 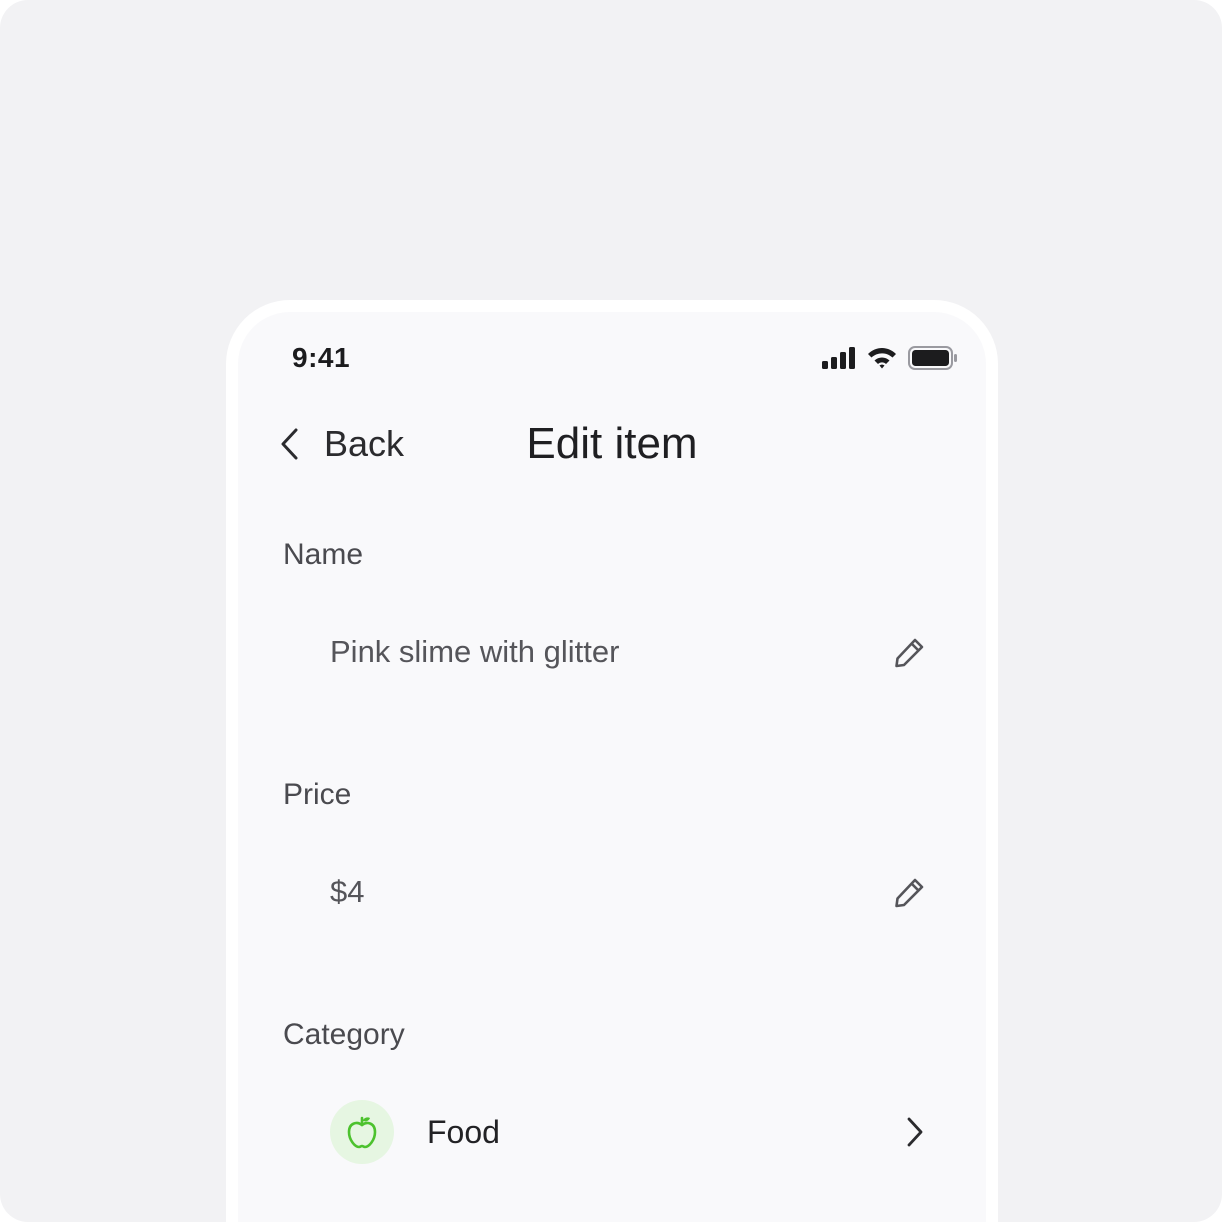 What do you see at coordinates (882, 358) in the screenshot?
I see `wifi-icon` at bounding box center [882, 358].